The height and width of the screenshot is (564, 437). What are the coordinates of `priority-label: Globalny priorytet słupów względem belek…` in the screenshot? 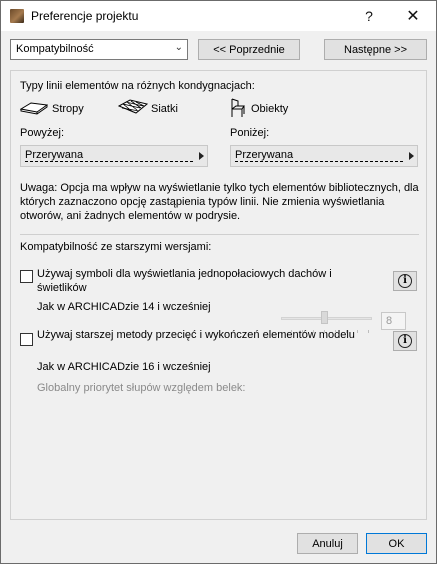 It's located at (141, 388).